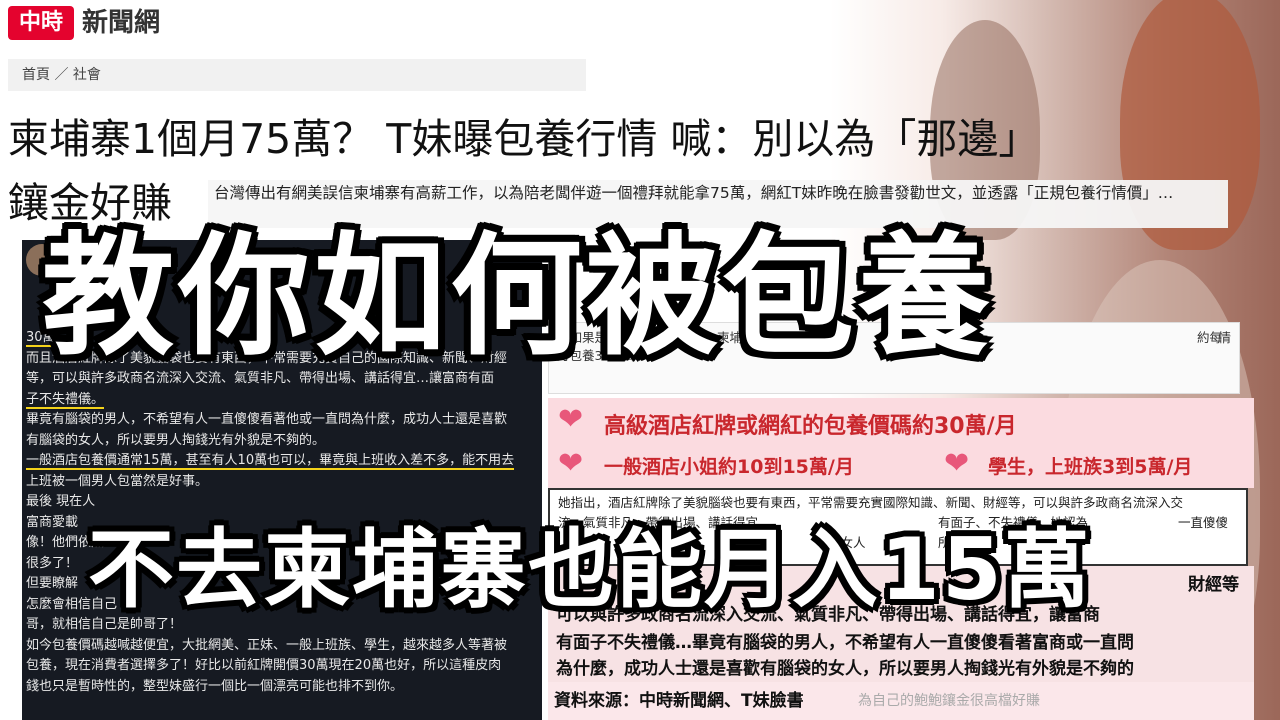 The height and width of the screenshot is (720, 1280). I want to click on excerpt-line: 有面子不失禮儀…畢竟有腦袋的男人，不希望有人一直傻傻看著富商或一直問, so click(845, 643).